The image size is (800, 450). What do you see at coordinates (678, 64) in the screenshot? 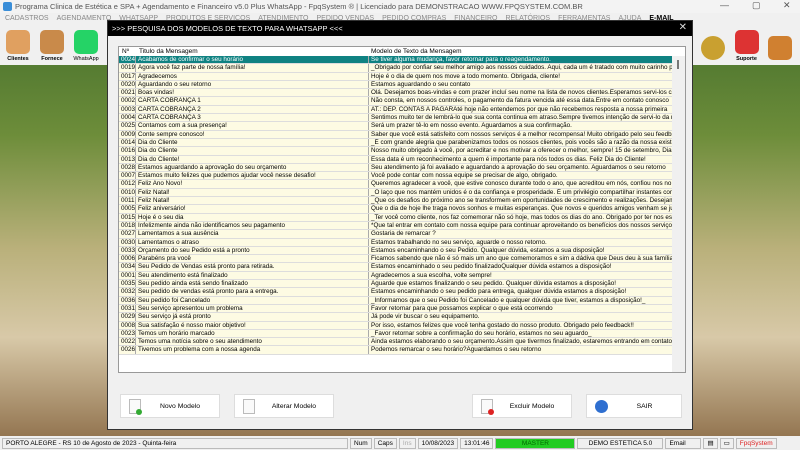
I see `scrollbar-thumb` at bounding box center [678, 64].